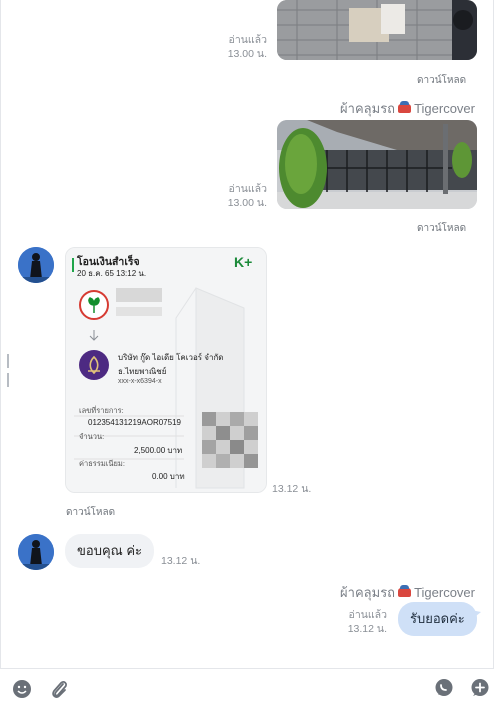 Image resolution: width=494 pixels, height=710 pixels. I want to click on kbank-logo-icon, so click(94, 305).